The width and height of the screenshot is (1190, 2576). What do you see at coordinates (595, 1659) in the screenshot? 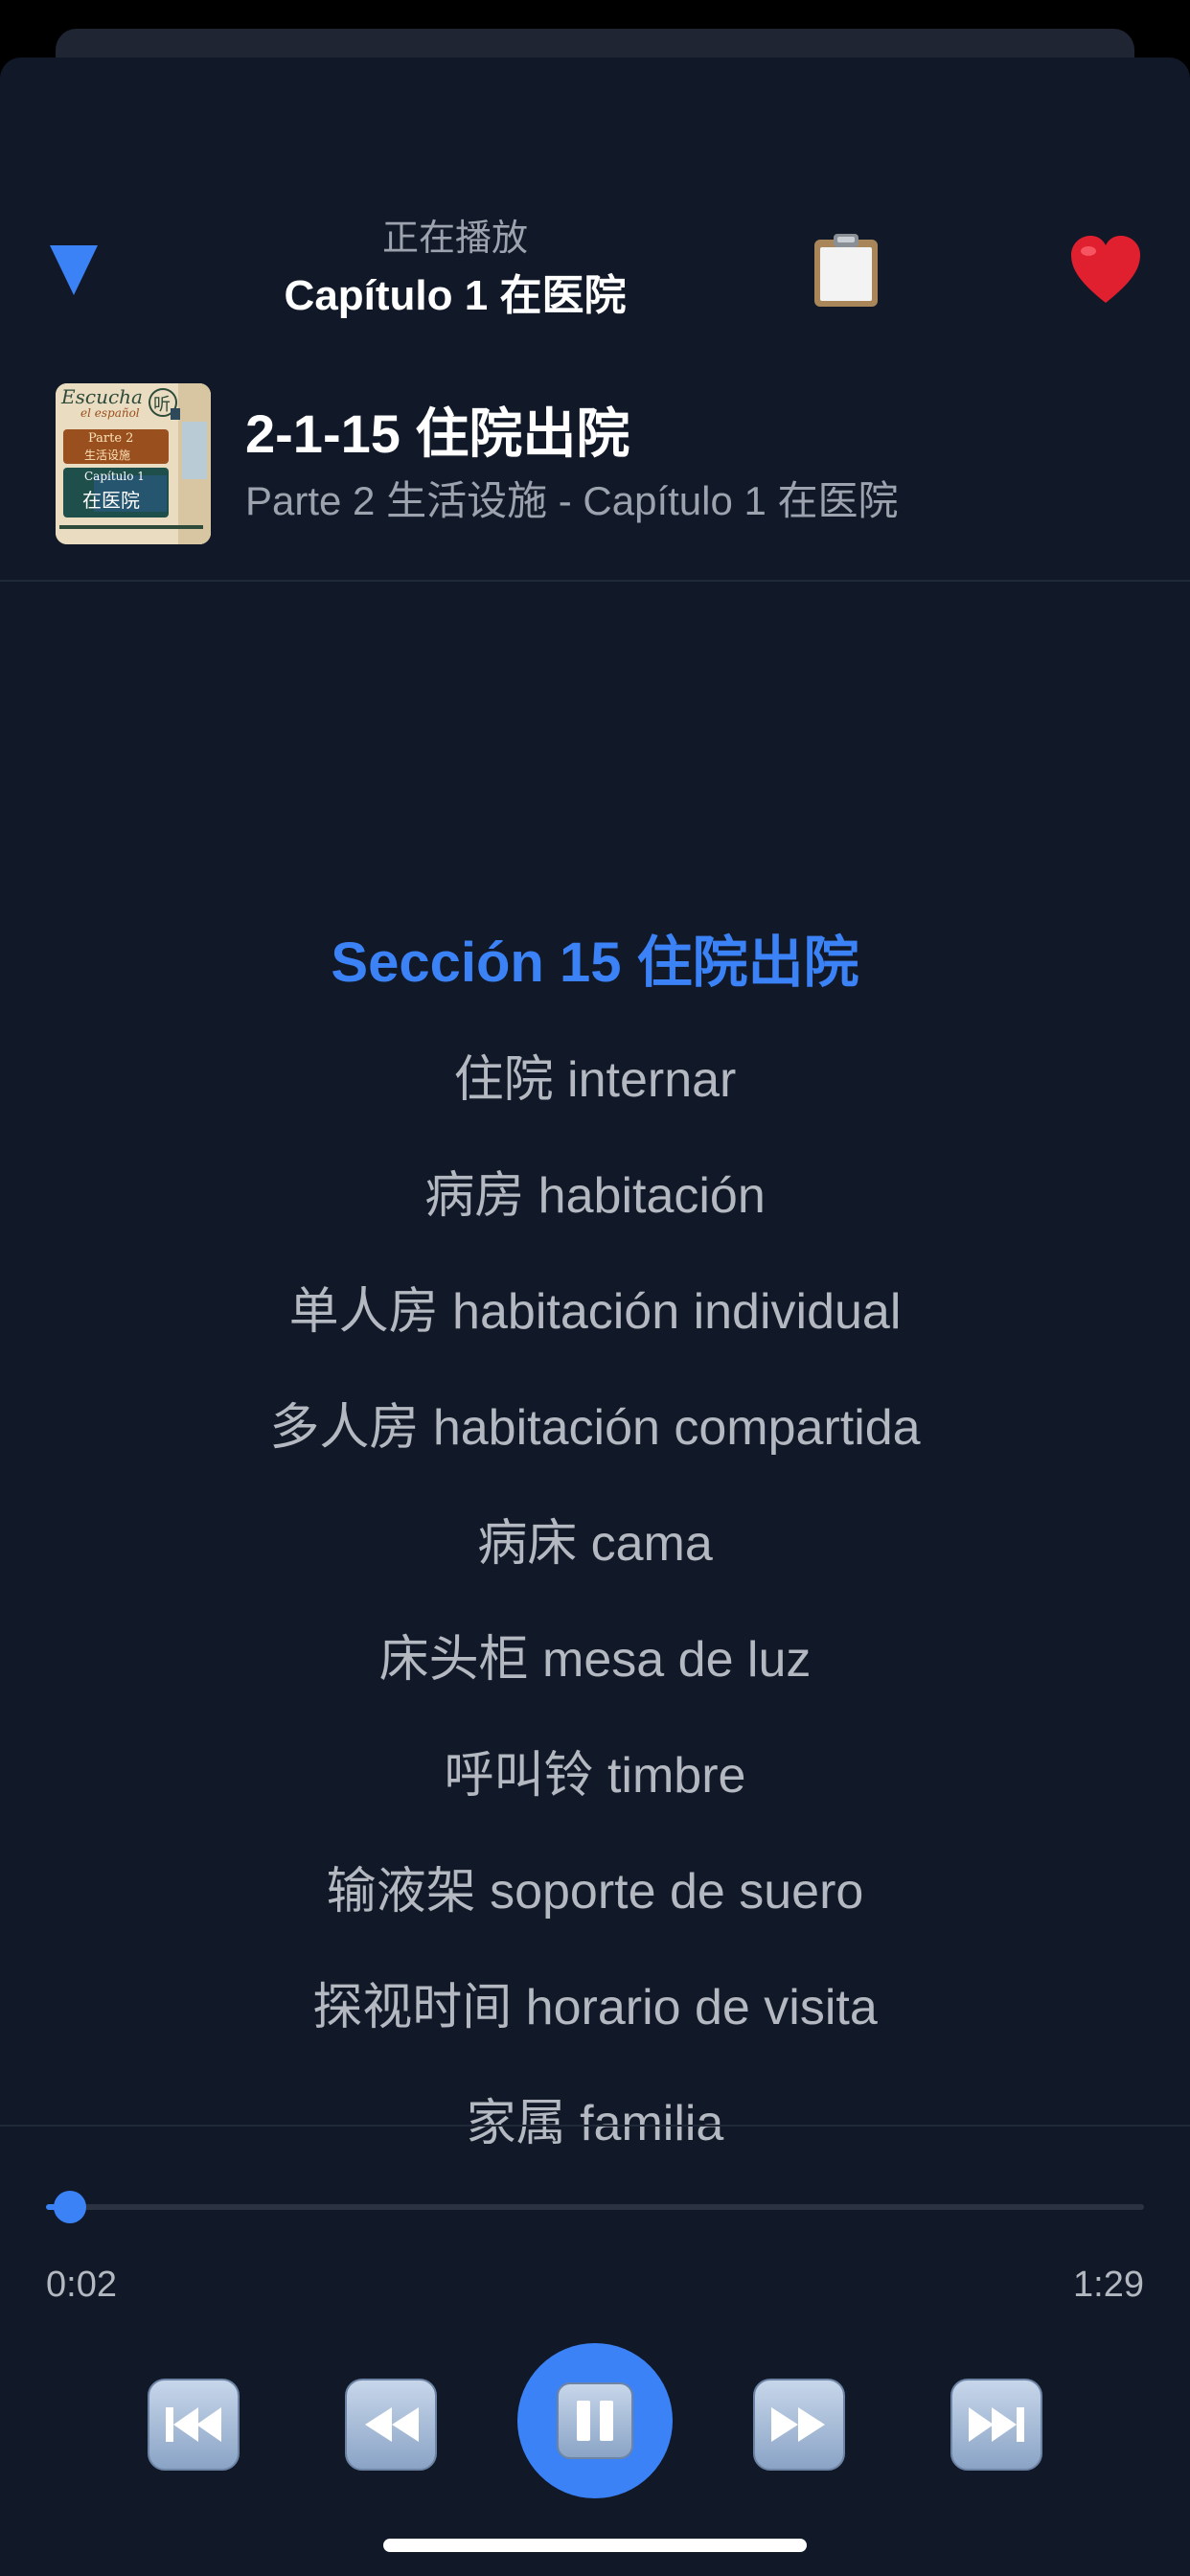
I see `lyric-line: 床头柜 mesa de luz` at bounding box center [595, 1659].